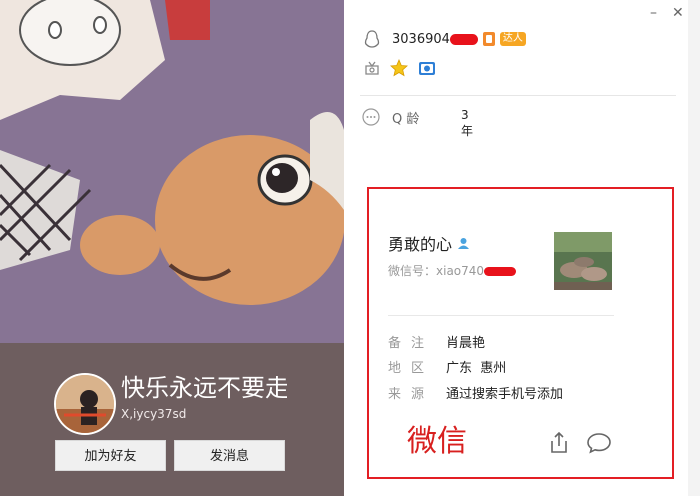  What do you see at coordinates (412, 271) in the screenshot?
I see `wechat-id-label: 微信号：` at bounding box center [412, 271].